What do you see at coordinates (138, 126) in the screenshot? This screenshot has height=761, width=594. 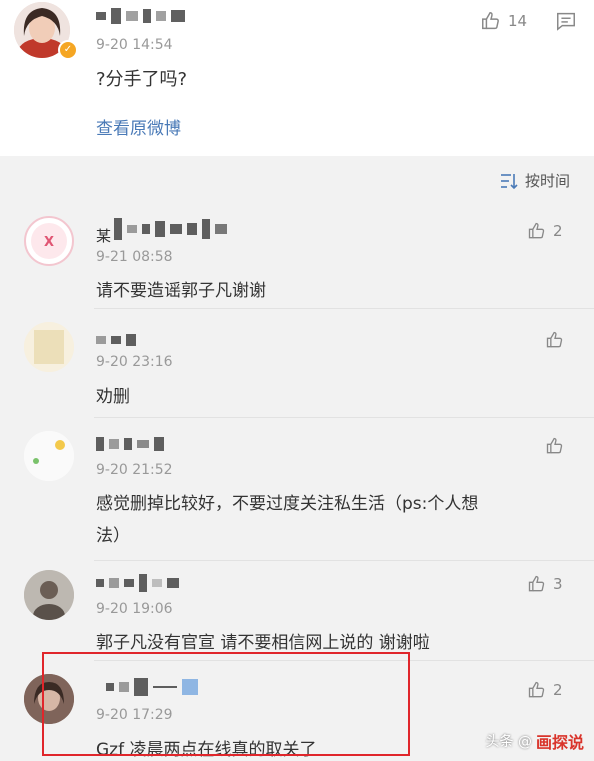 I see `view-original-link: 查看原微博` at bounding box center [138, 126].